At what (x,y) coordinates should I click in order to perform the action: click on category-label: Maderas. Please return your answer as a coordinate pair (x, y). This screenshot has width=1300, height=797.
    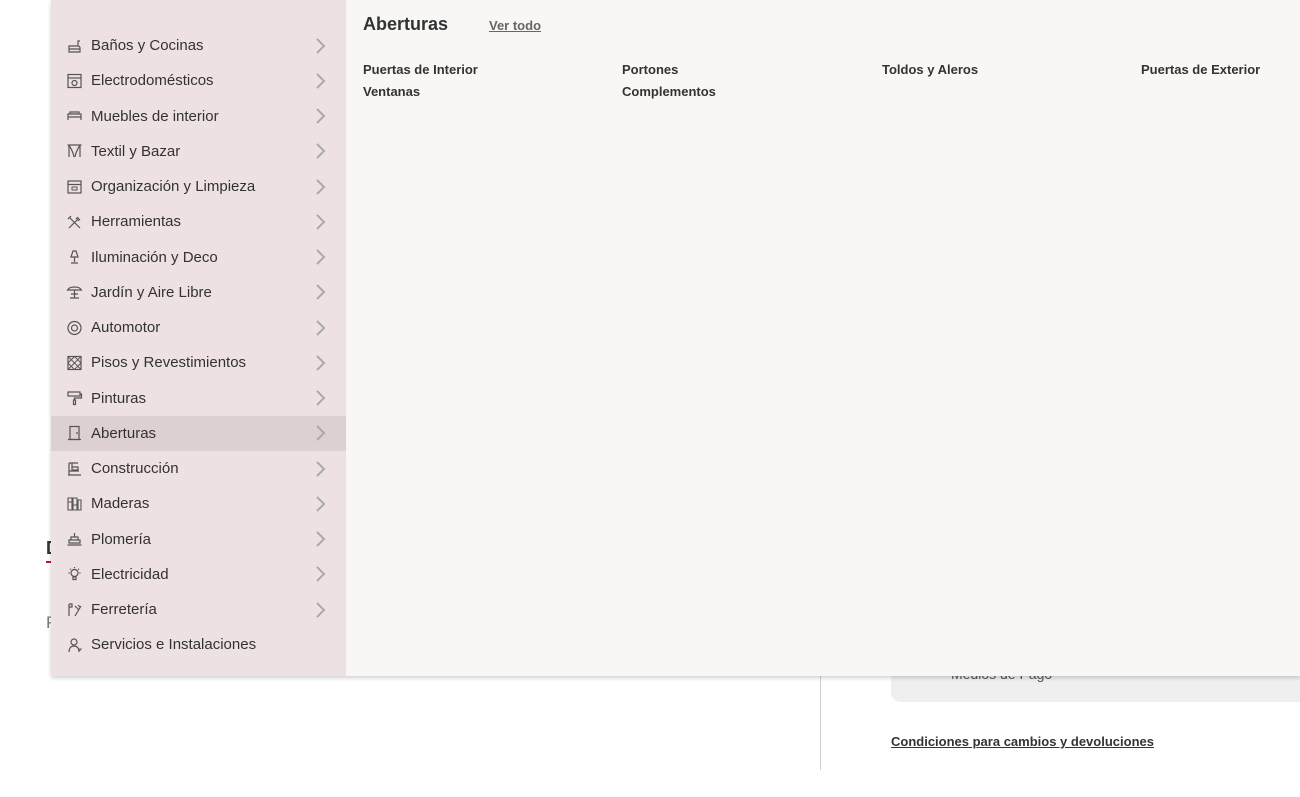
    Looking at the image, I should click on (120, 504).